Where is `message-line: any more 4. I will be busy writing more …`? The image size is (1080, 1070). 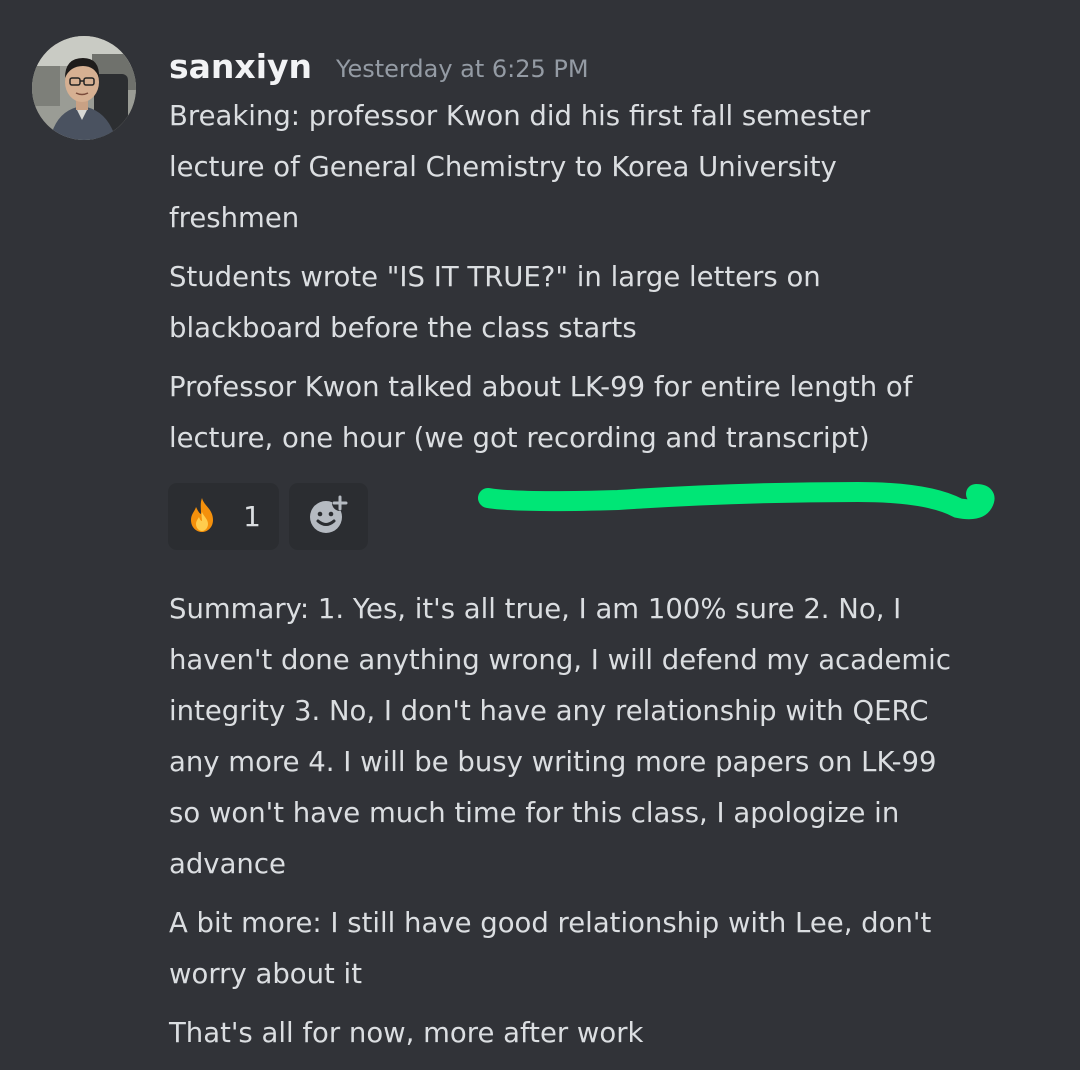 message-line: any more 4. I will be busy writing more … is located at coordinates (553, 762).